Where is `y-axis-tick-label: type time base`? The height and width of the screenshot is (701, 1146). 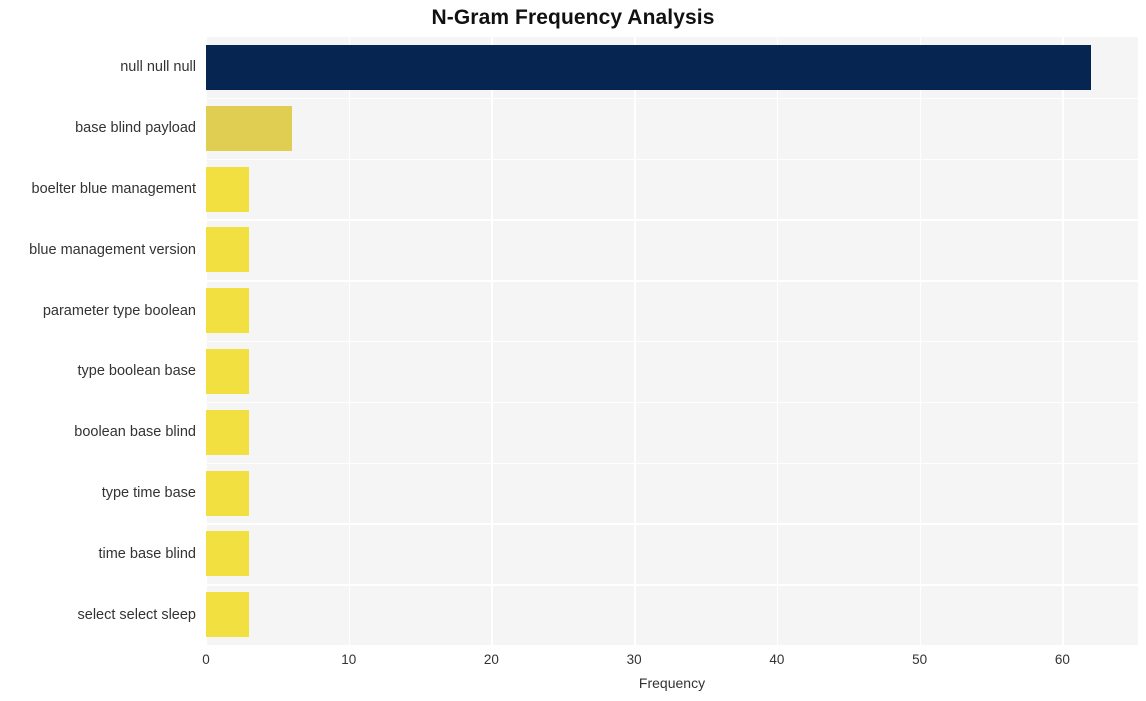
y-axis-tick-label: type time base is located at coordinates (148, 493).